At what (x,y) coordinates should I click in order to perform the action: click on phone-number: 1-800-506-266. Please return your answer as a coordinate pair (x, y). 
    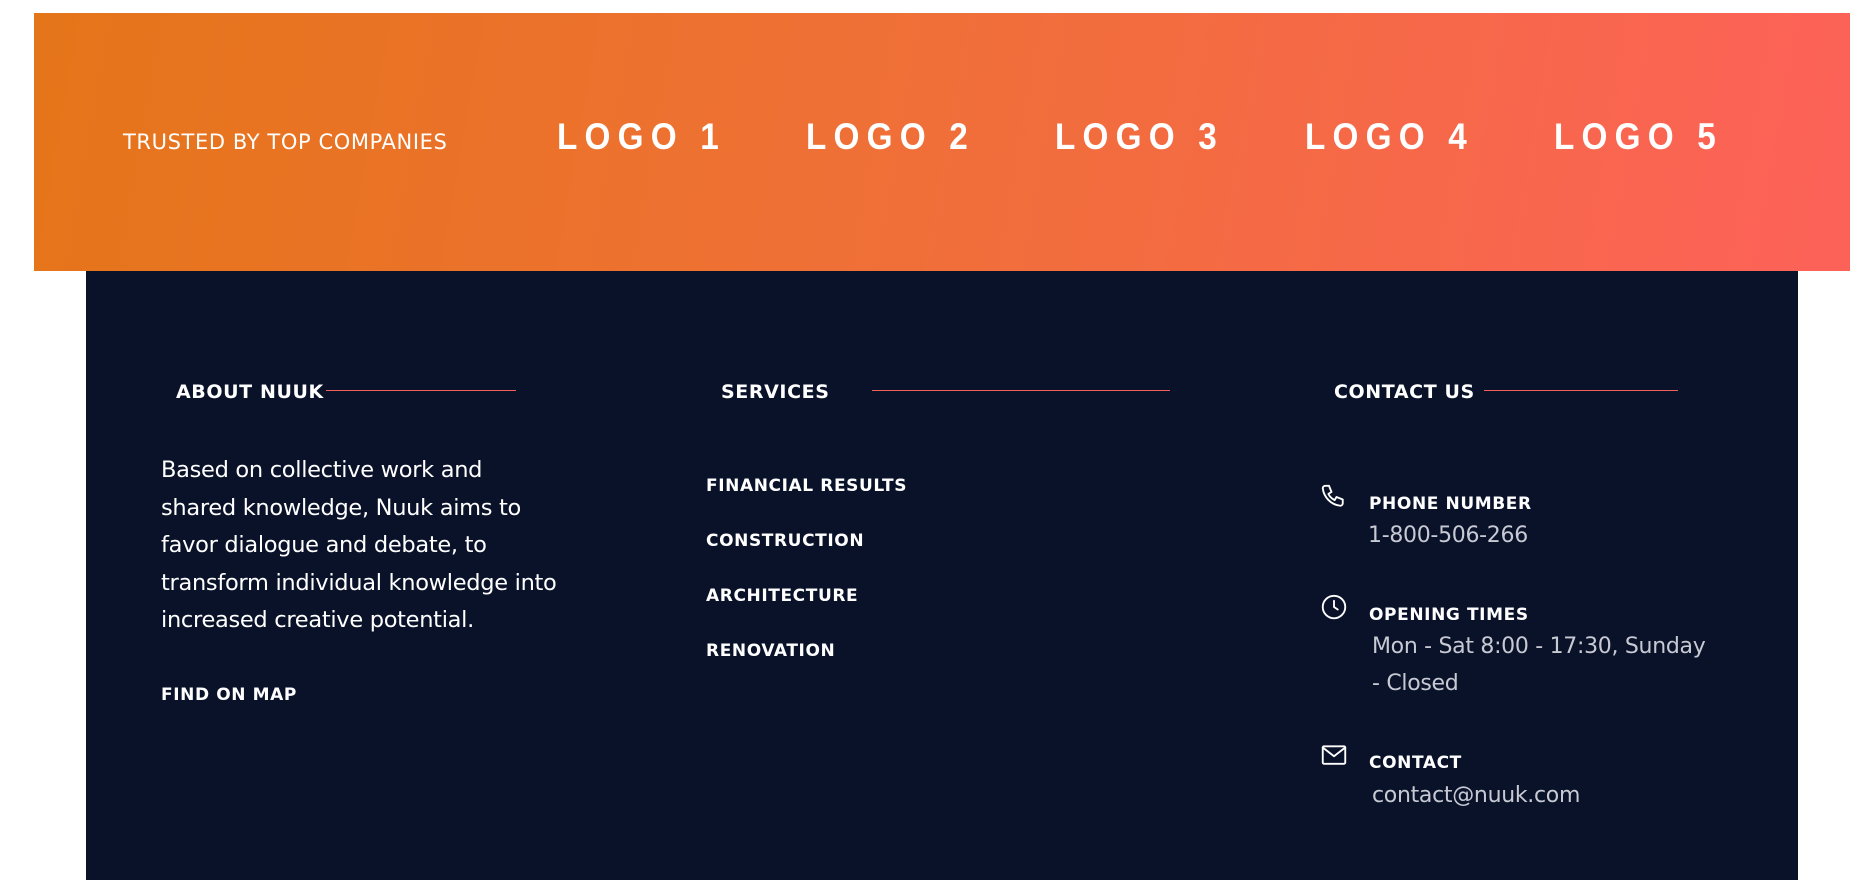
    Looking at the image, I should click on (1448, 535).